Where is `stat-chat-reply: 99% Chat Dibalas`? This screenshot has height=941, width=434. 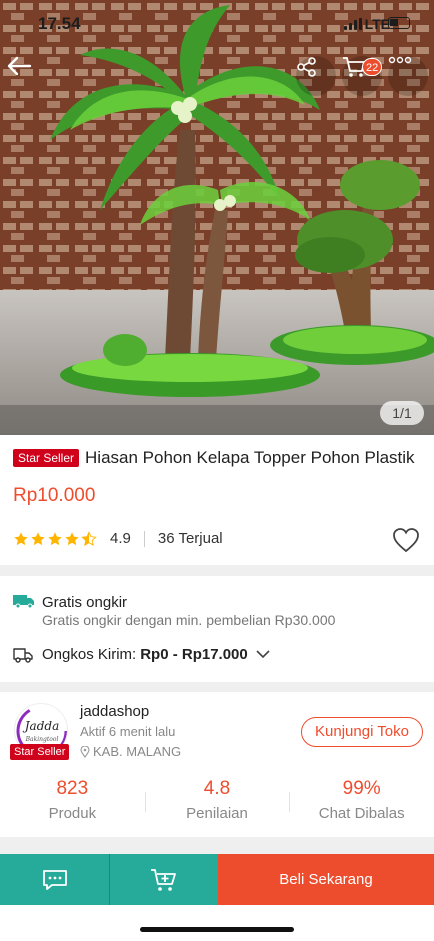 stat-chat-reply: 99% Chat Dibalas is located at coordinates (361, 800).